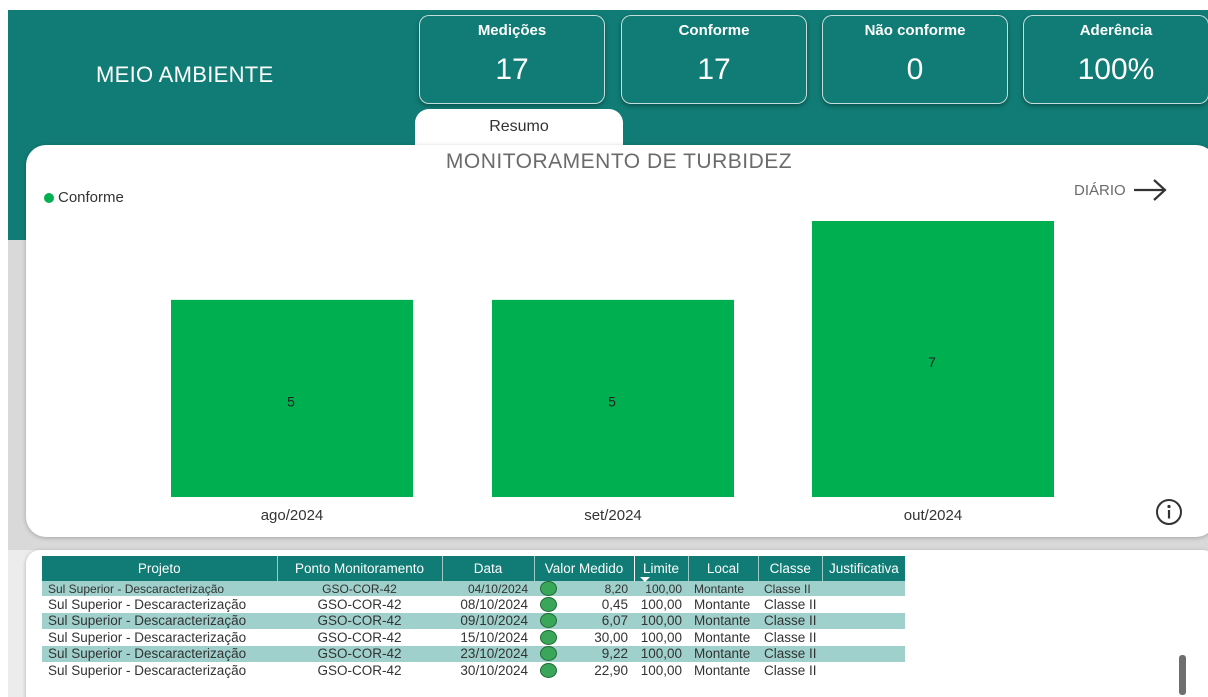  Describe the element at coordinates (519, 128) in the screenshot. I see `tab-resumo: Resumo` at that location.